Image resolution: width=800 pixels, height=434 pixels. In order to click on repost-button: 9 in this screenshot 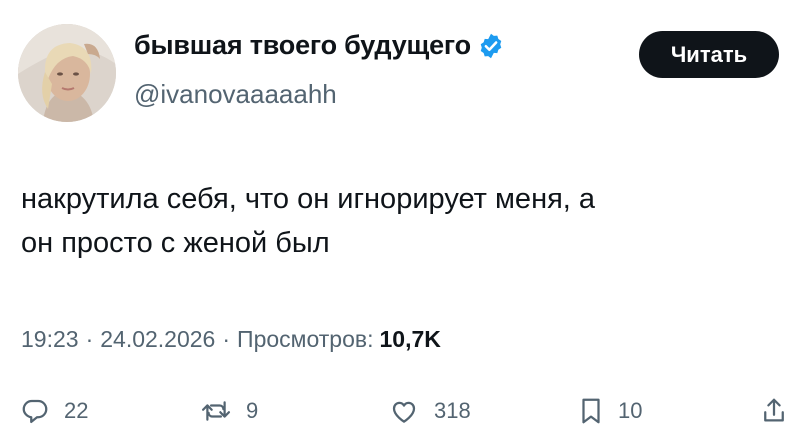, I will do `click(229, 411)`.